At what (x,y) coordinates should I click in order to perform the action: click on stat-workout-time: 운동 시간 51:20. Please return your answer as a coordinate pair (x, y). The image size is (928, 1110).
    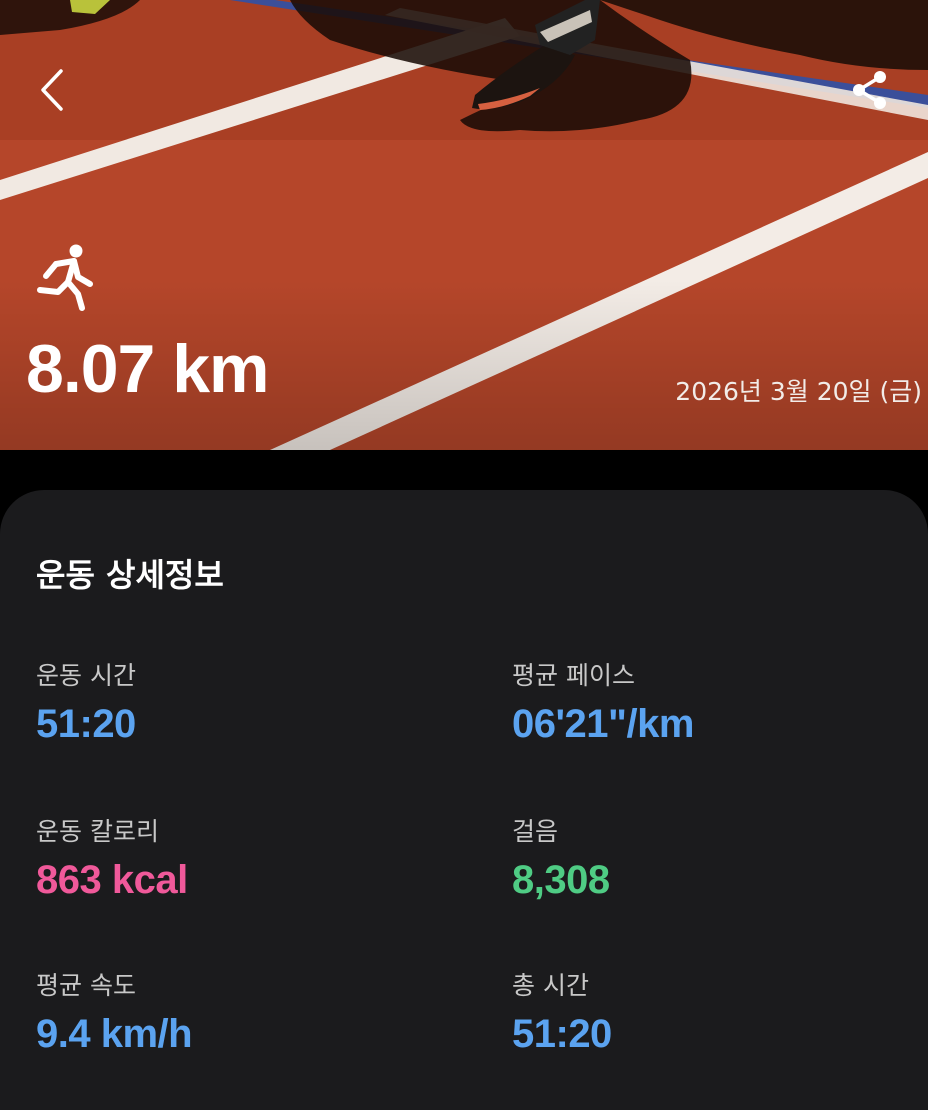
    Looking at the image, I should click on (86, 701).